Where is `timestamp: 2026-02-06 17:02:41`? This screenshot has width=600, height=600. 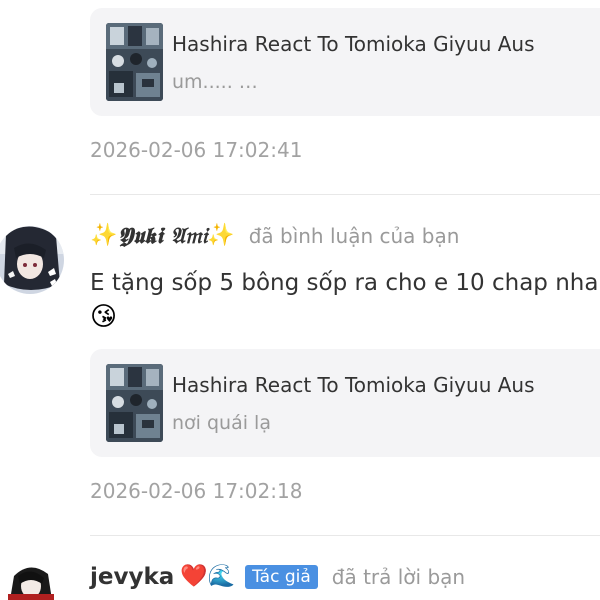 timestamp: 2026-02-06 17:02:41 is located at coordinates (196, 150).